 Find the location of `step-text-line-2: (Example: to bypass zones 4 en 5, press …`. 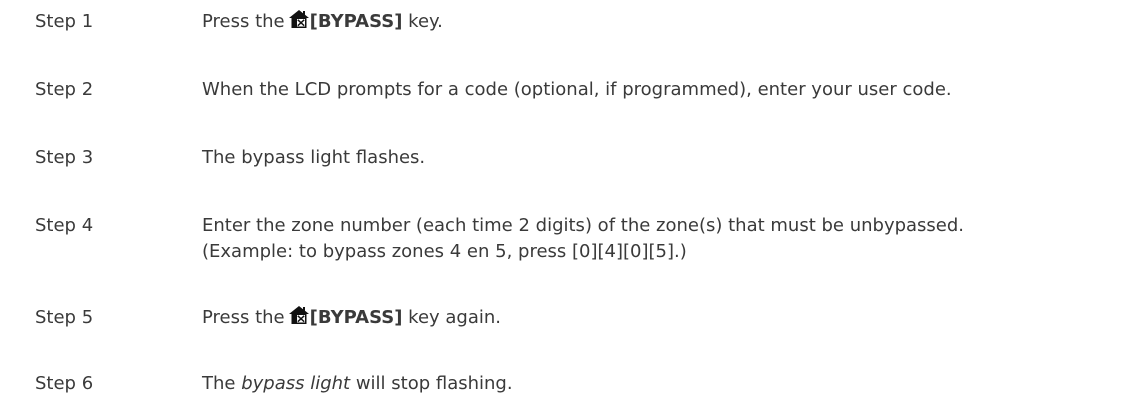

step-text-line-2: (Example: to bypass zones 4 en 5, press … is located at coordinates (444, 251).